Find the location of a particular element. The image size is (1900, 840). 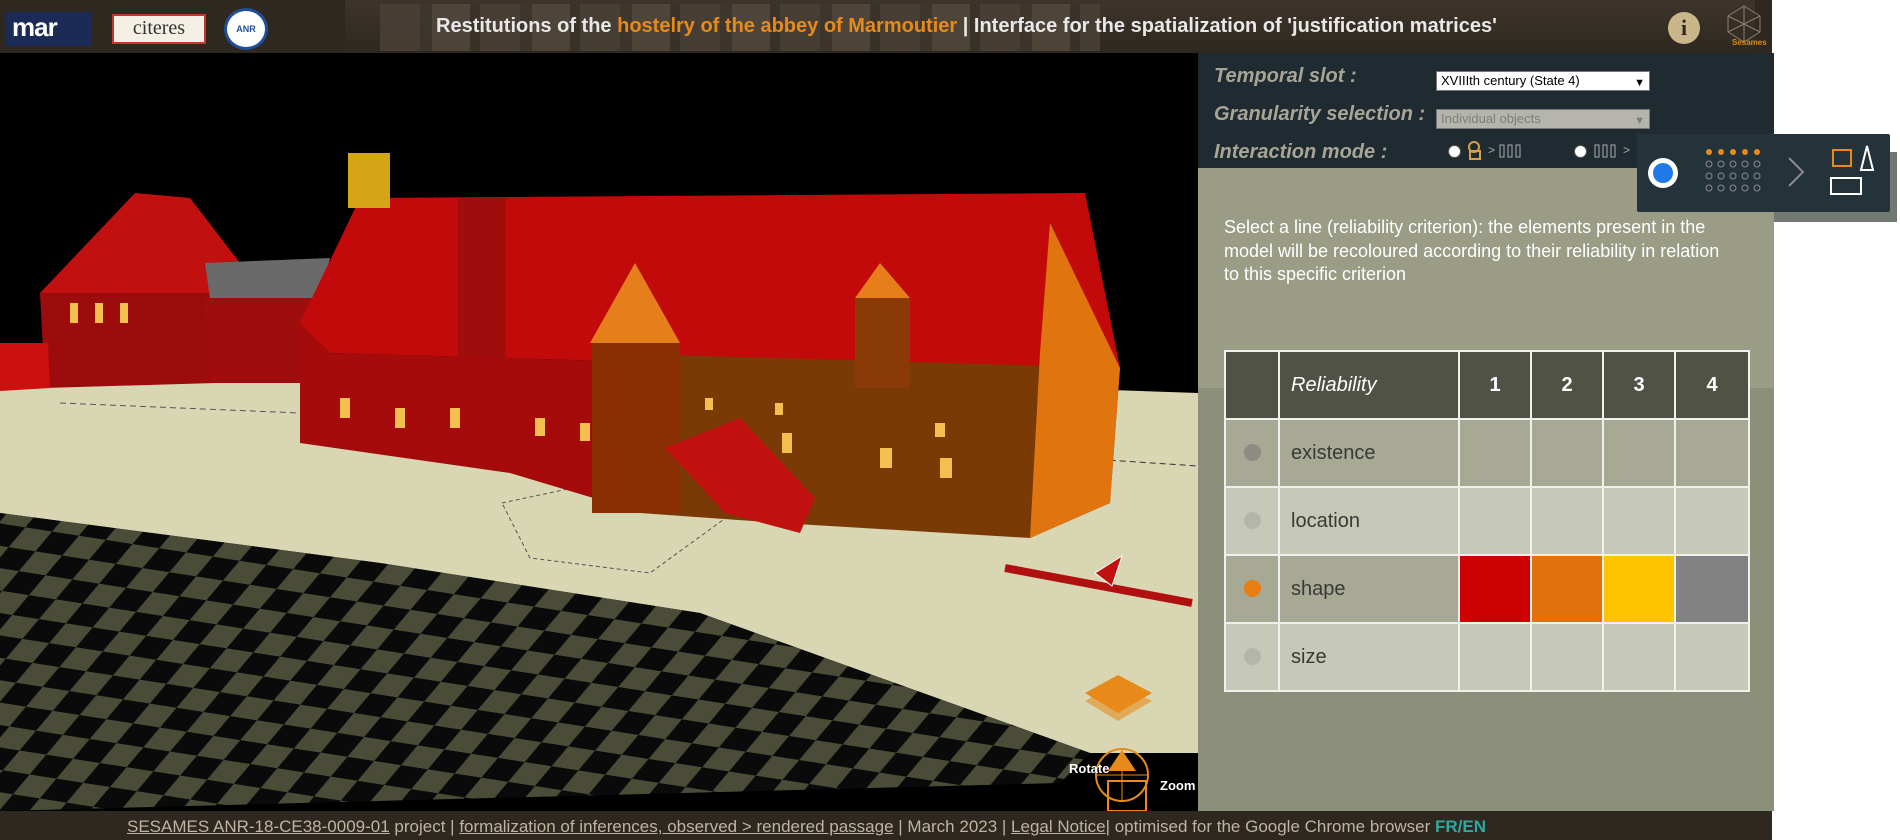

title-prefix: Restitutions of the is located at coordinates (527, 26).